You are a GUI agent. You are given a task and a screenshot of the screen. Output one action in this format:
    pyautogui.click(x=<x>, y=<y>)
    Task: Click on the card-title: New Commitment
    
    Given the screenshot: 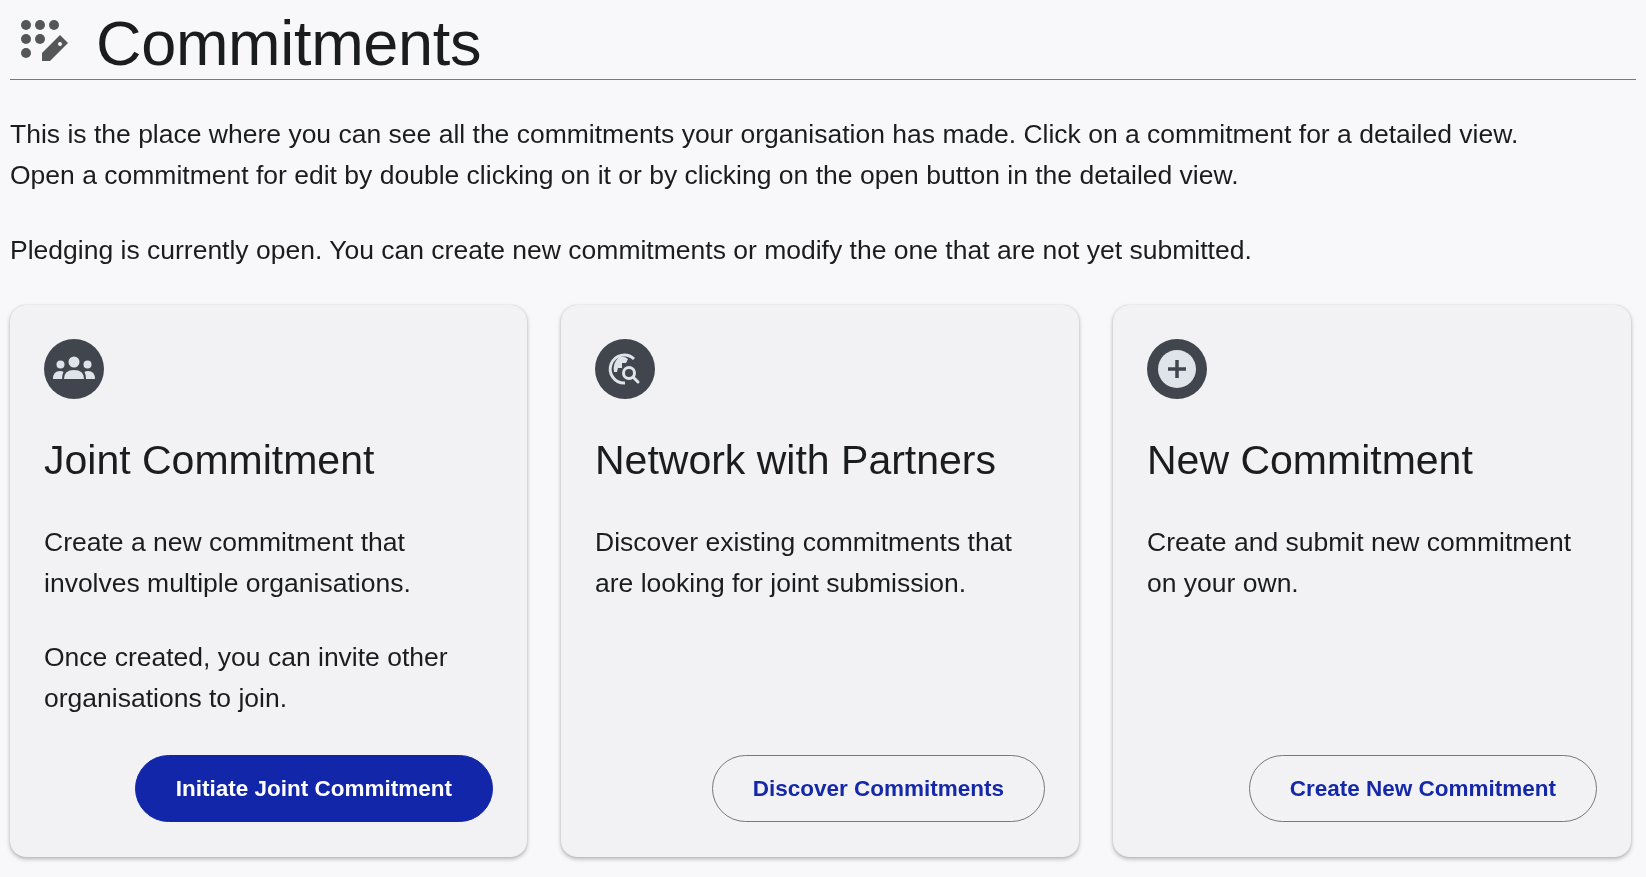 What is the action you would take?
    pyautogui.click(x=1310, y=460)
    